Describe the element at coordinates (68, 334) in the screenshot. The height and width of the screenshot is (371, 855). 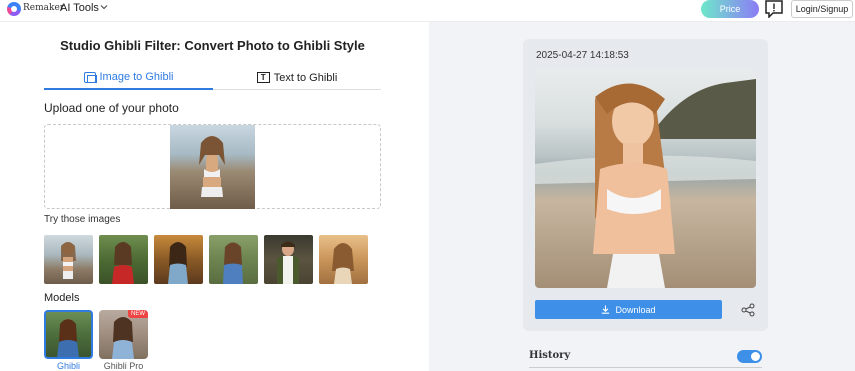
I see `model-ghibli` at that location.